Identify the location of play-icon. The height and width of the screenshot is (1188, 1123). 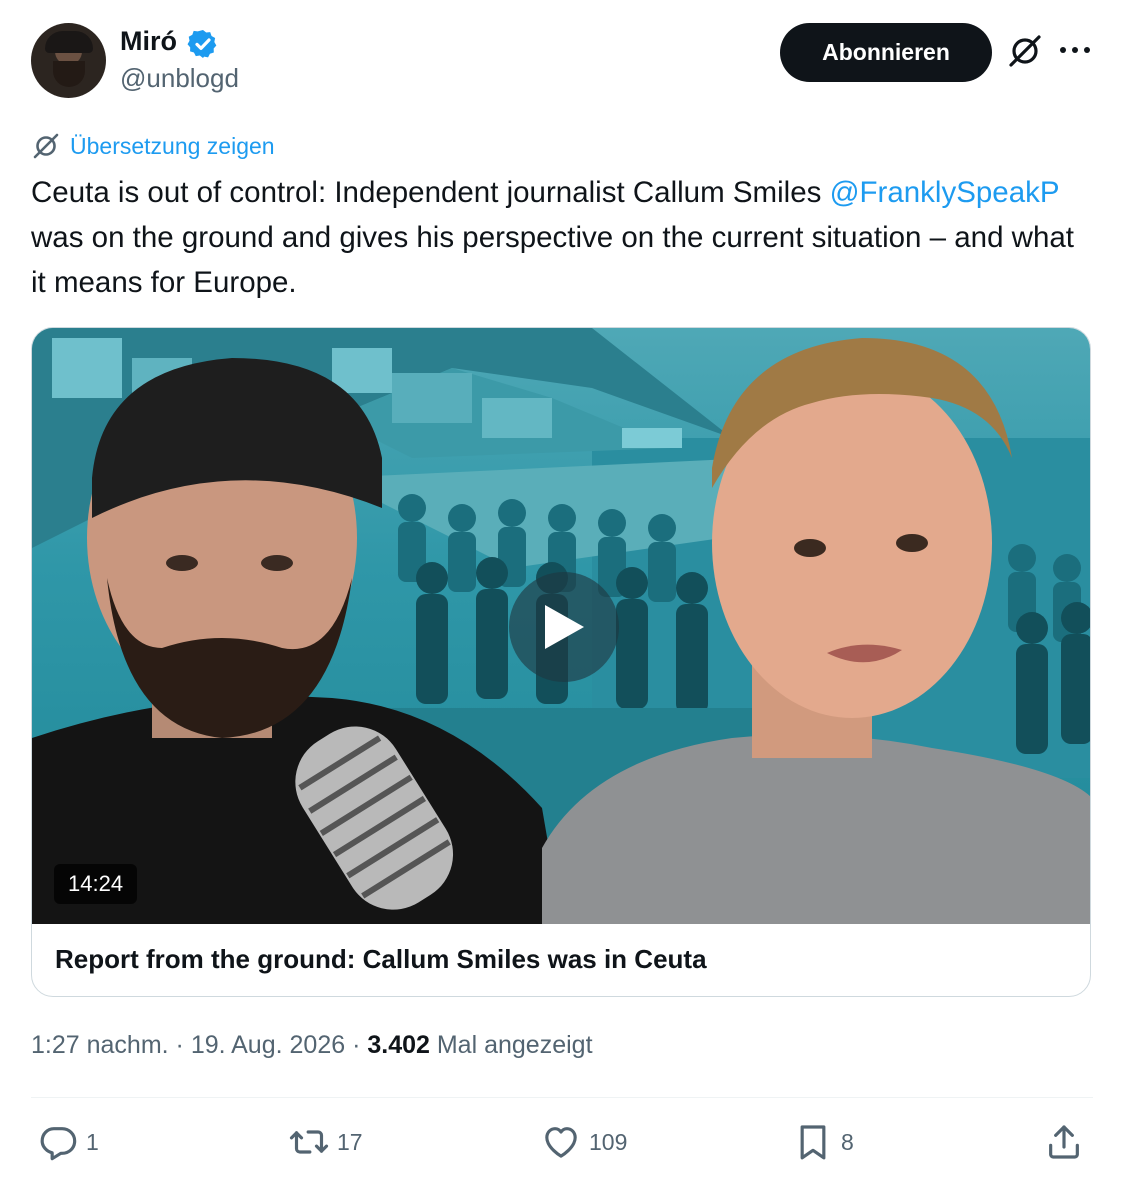
(564, 627).